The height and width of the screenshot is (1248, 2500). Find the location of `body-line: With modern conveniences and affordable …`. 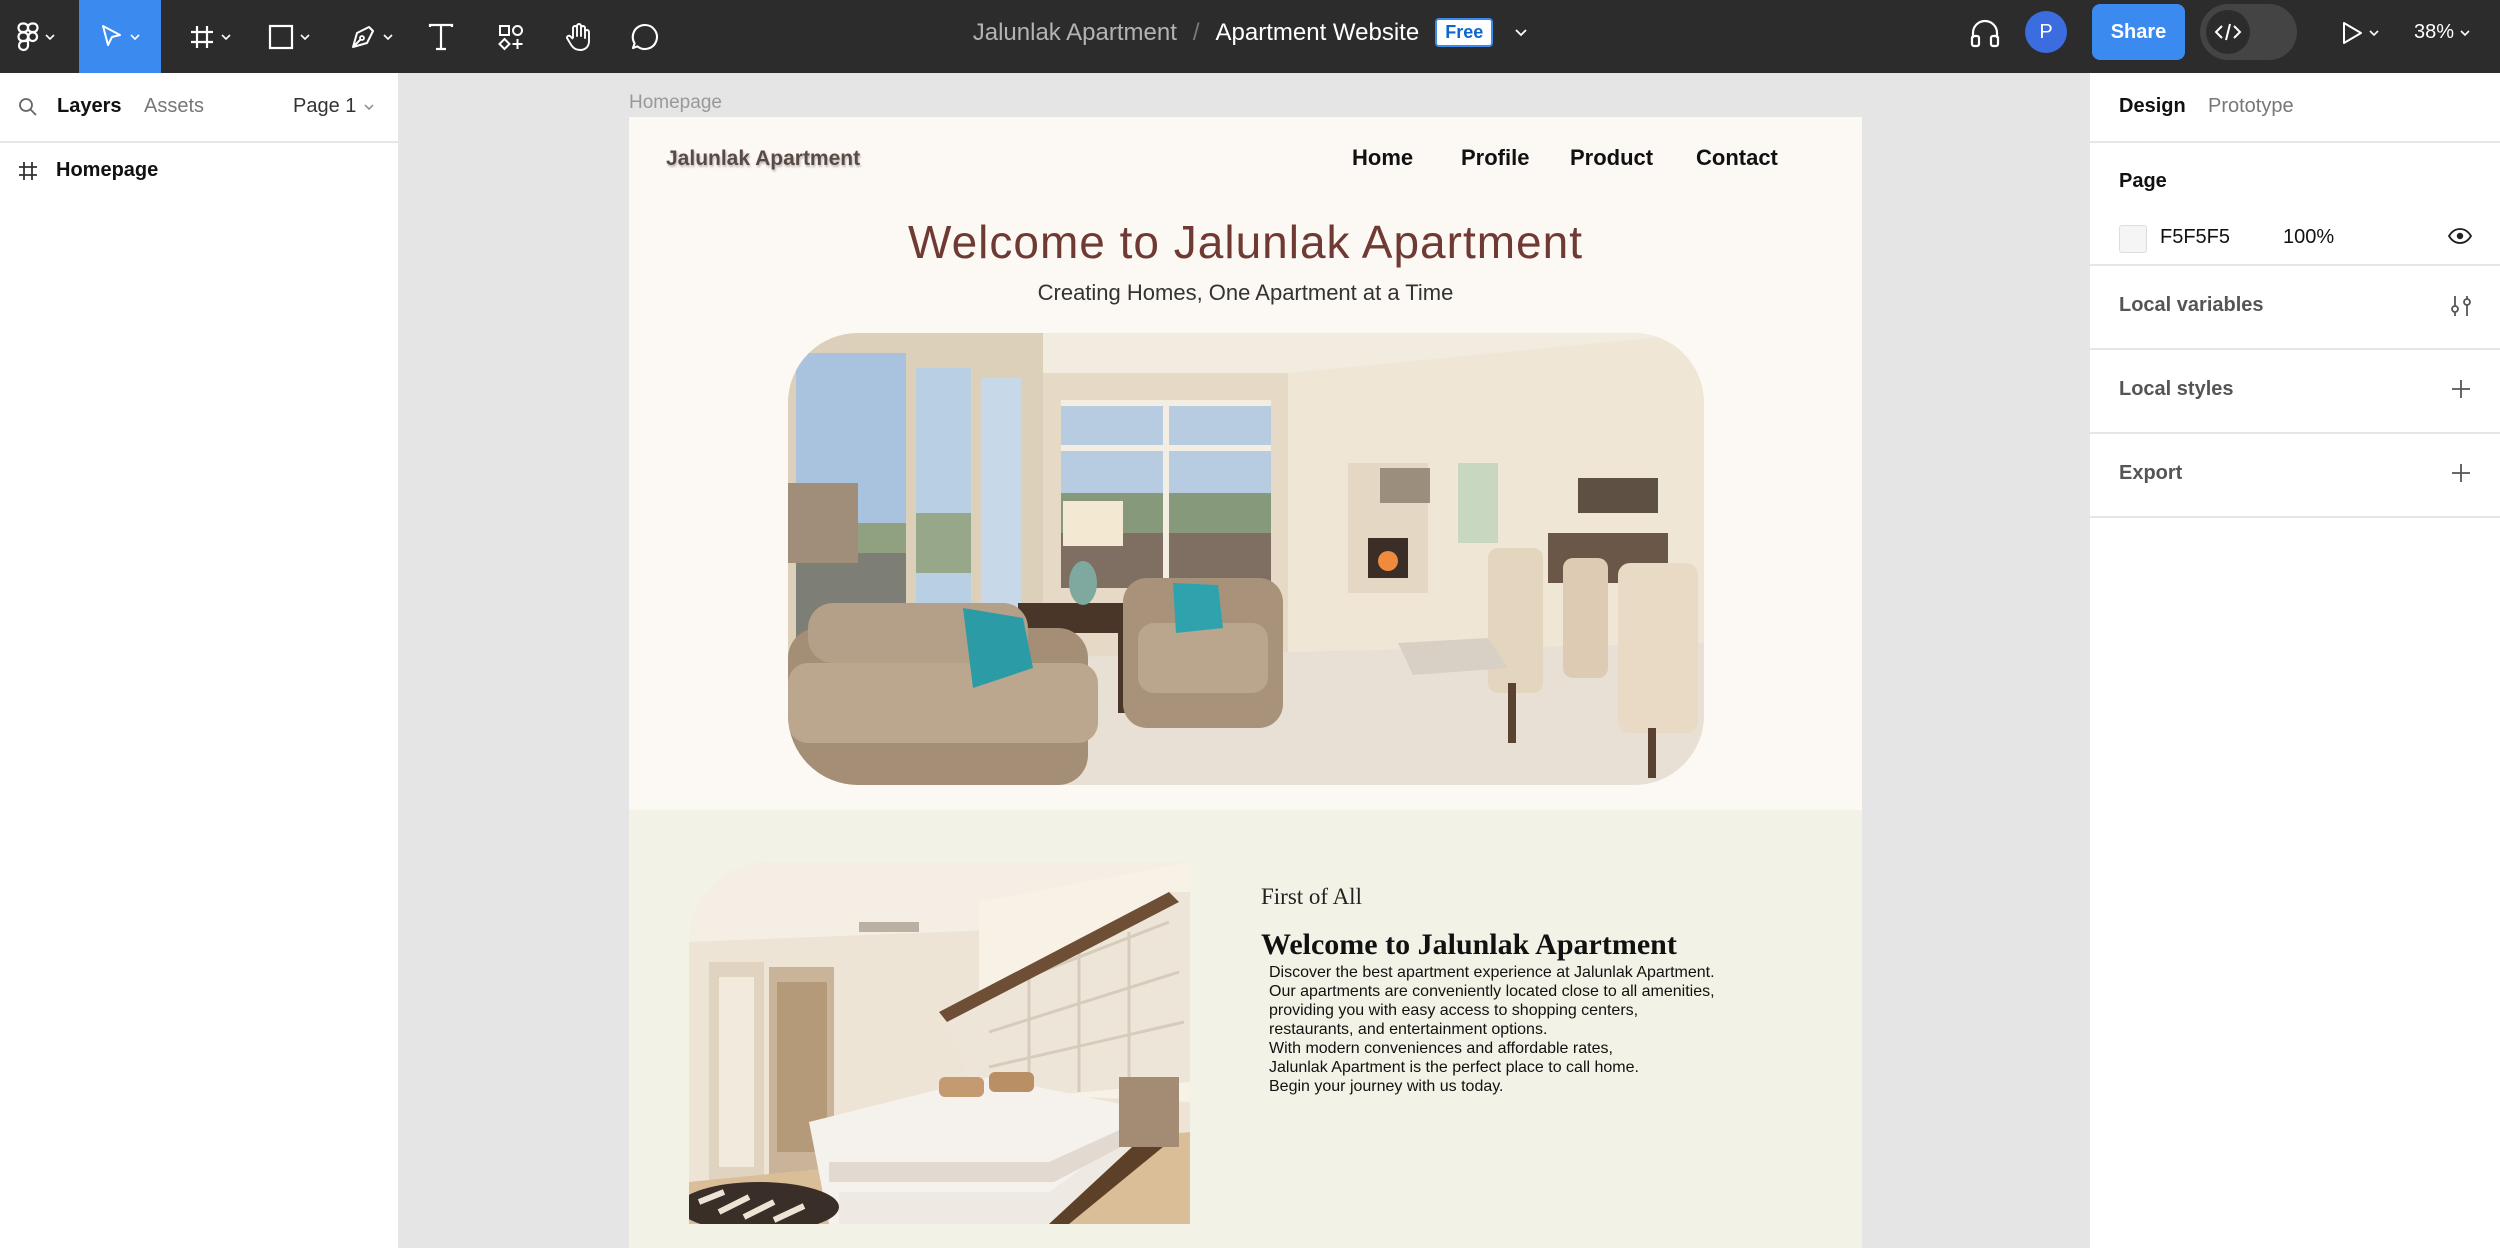

body-line: With modern conveniences and affordable … is located at coordinates (1441, 1048).